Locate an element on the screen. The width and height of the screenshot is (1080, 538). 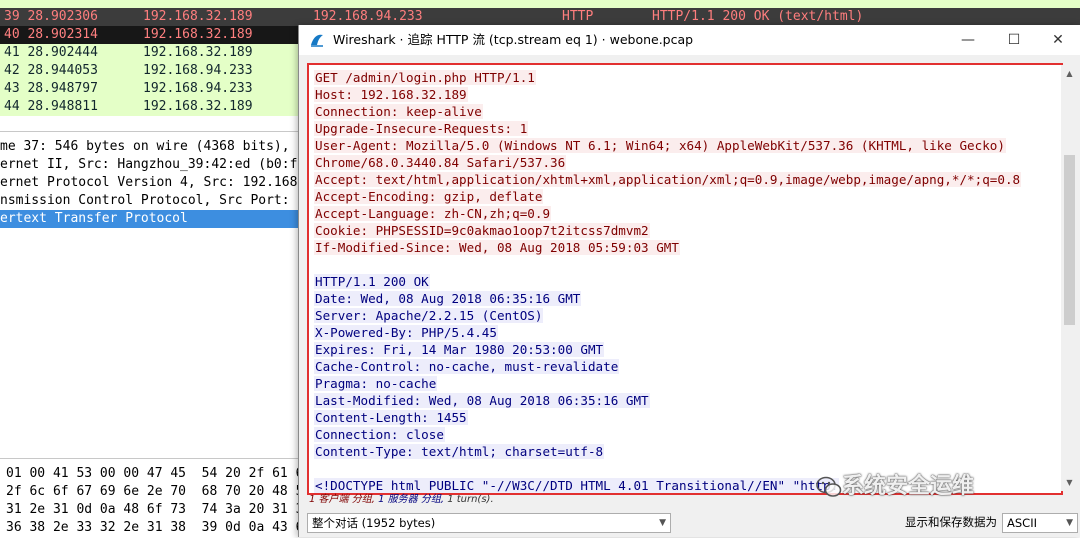
server-stream-line: Pragma: no-cache is located at coordinates (376, 383).